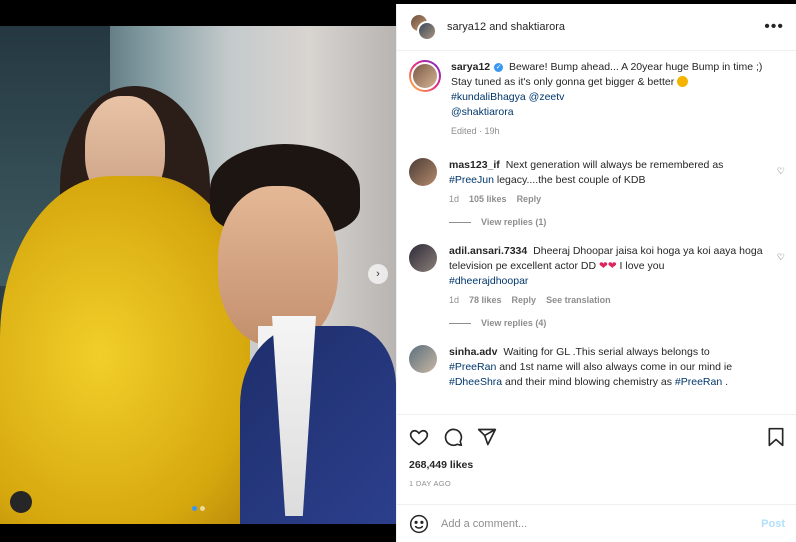  I want to click on comment-username: sinha.adv, so click(473, 352).